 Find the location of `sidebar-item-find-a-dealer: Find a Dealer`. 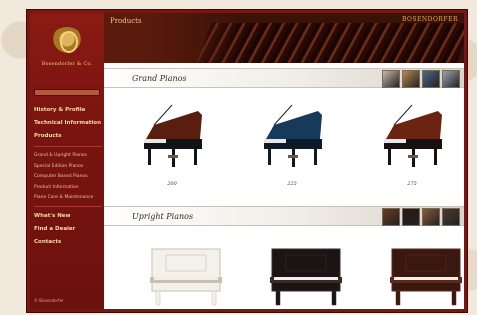

sidebar-item-find-a-dealer: Find a Dealer is located at coordinates (68, 229).